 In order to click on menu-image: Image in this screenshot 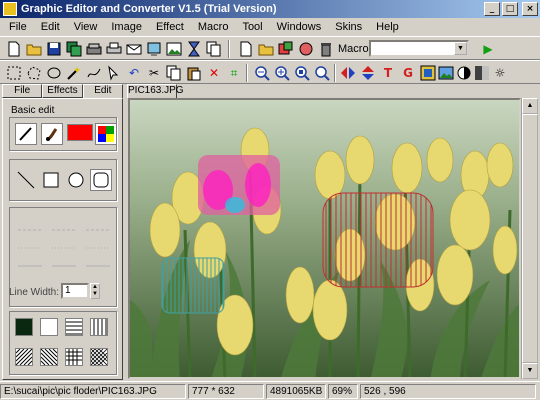, I will do `click(126, 27)`.